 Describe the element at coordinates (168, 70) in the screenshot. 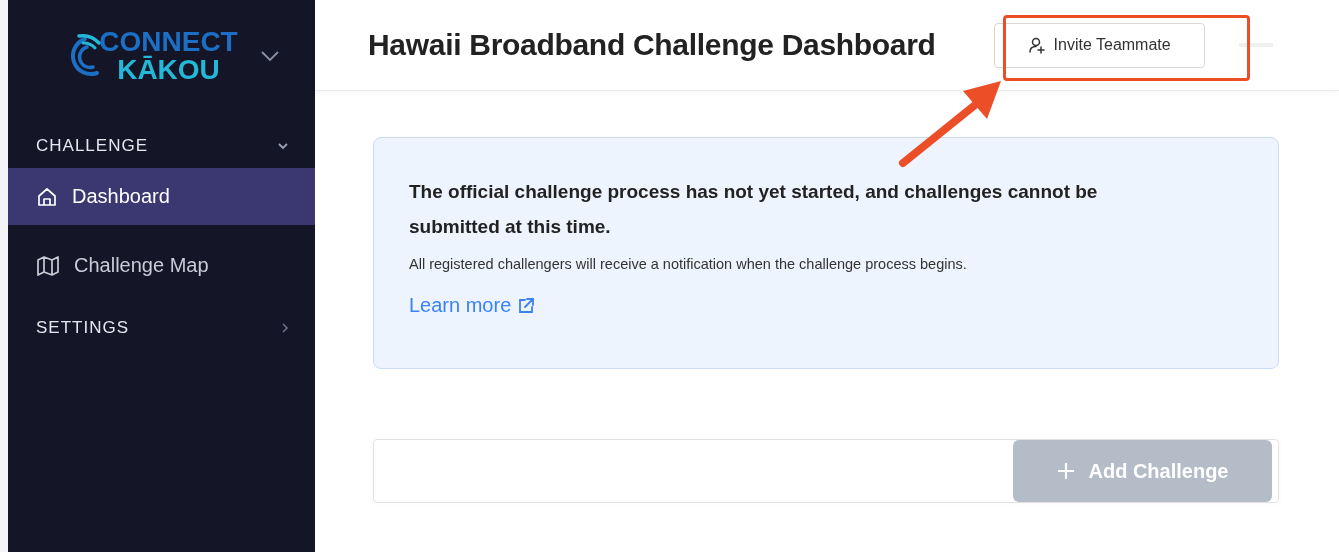

I see `logo-text: KĀKOU` at that location.